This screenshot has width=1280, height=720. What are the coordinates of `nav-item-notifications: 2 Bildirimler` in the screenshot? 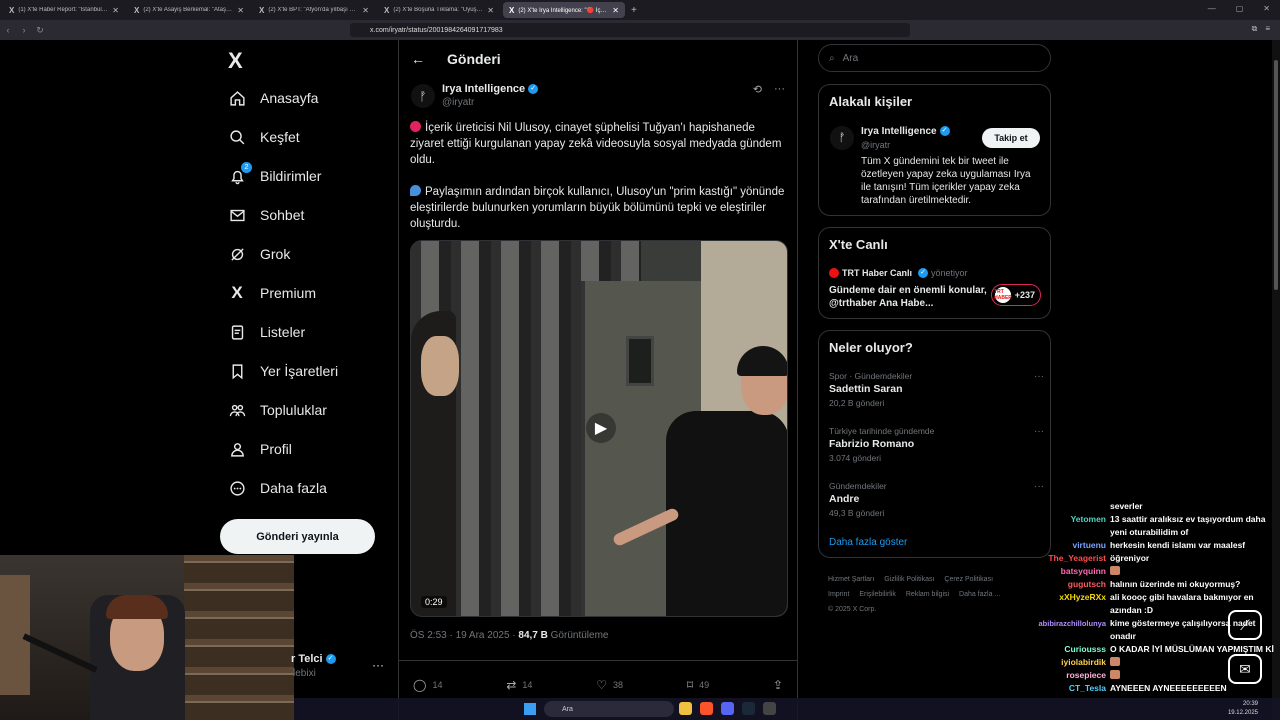 It's located at (274, 176).